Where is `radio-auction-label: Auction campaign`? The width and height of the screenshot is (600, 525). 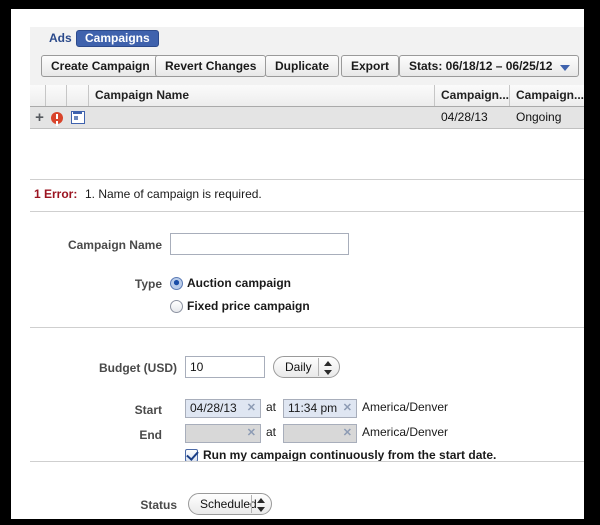
radio-auction-label: Auction campaign is located at coordinates (239, 283).